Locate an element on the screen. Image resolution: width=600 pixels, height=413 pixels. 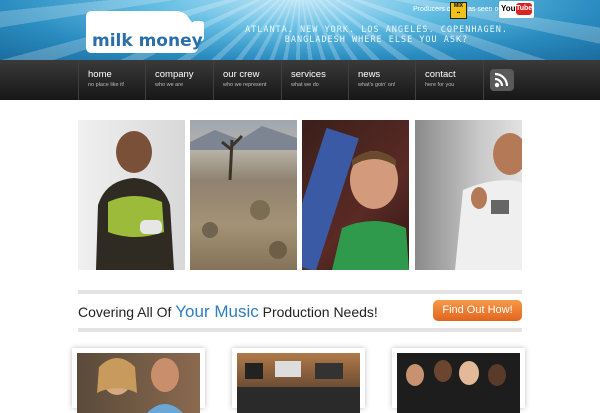
divider-bottom is located at coordinates (300, 330).